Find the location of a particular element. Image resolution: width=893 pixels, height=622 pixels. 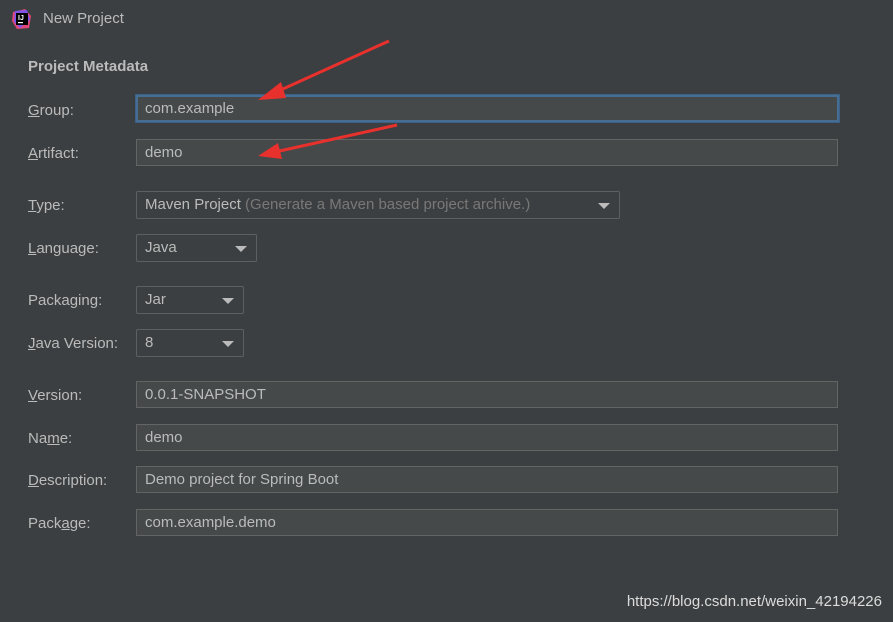

annotation-arrows is located at coordinates (328, 99).